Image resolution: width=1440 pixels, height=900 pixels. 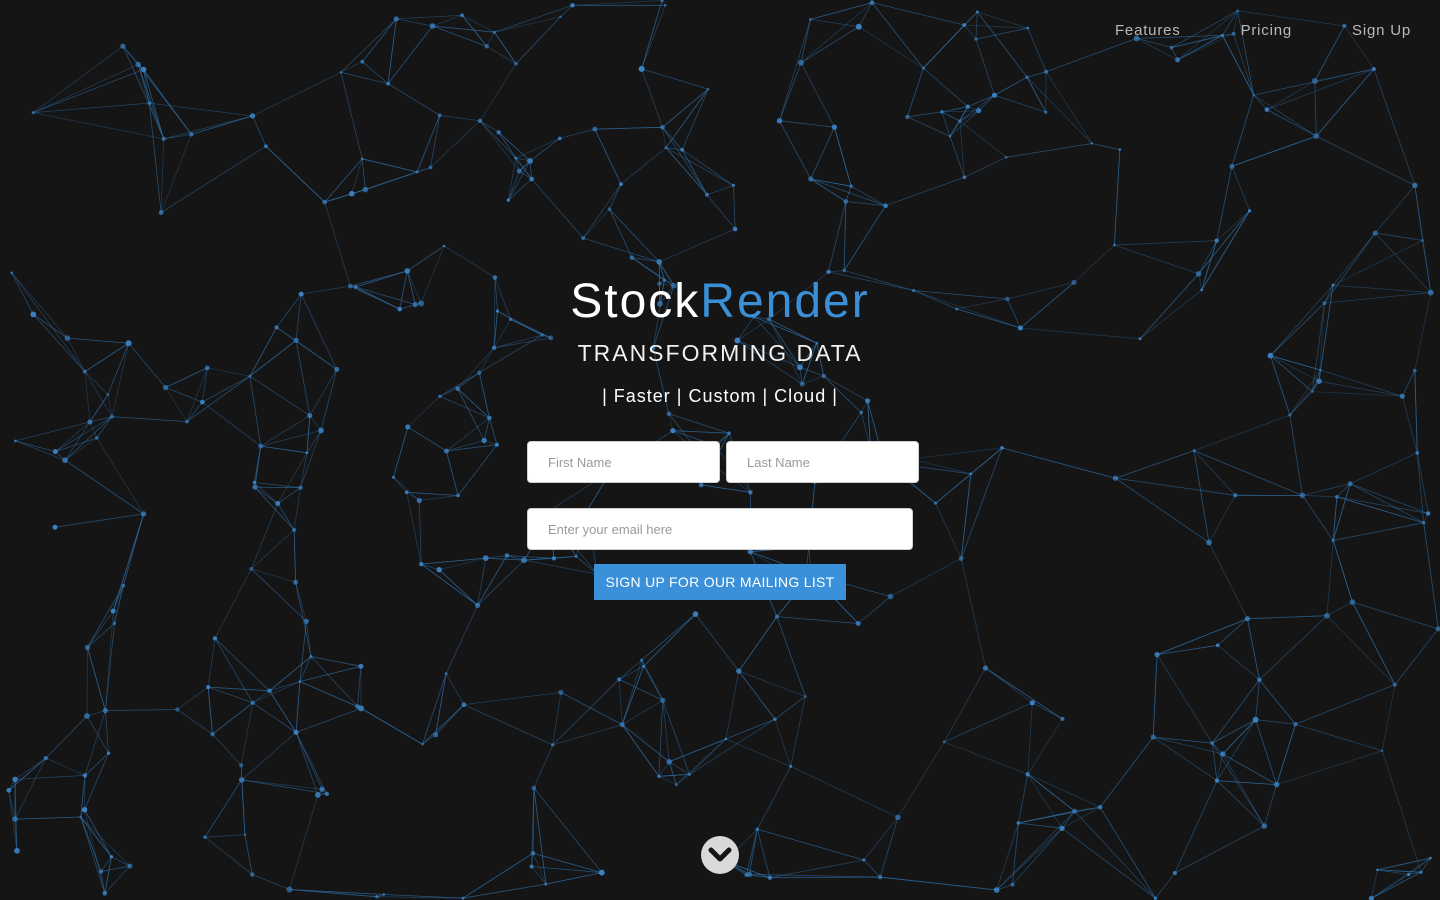 What do you see at coordinates (635, 301) in the screenshot?
I see `brand-primary: Stock` at bounding box center [635, 301].